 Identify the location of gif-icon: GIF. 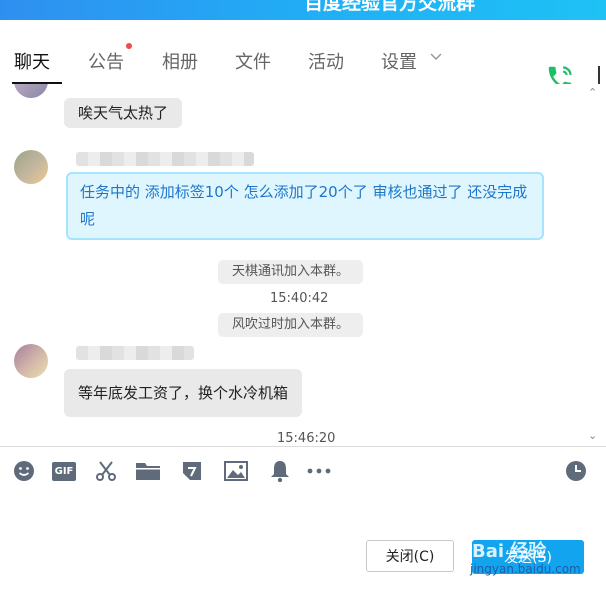
(64, 471).